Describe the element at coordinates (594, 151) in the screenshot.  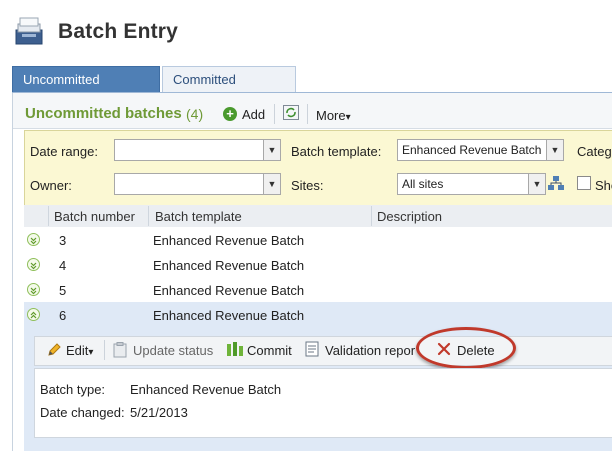
I see `category-label: Catego` at that location.